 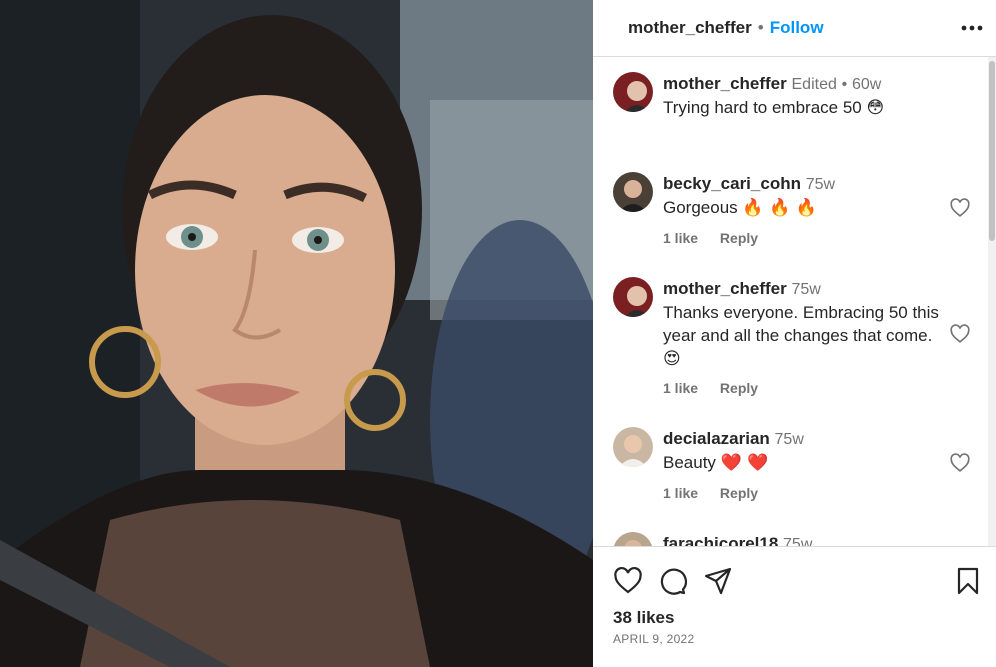 I want to click on post-date: APRIL 9, 2022, so click(x=654, y=639).